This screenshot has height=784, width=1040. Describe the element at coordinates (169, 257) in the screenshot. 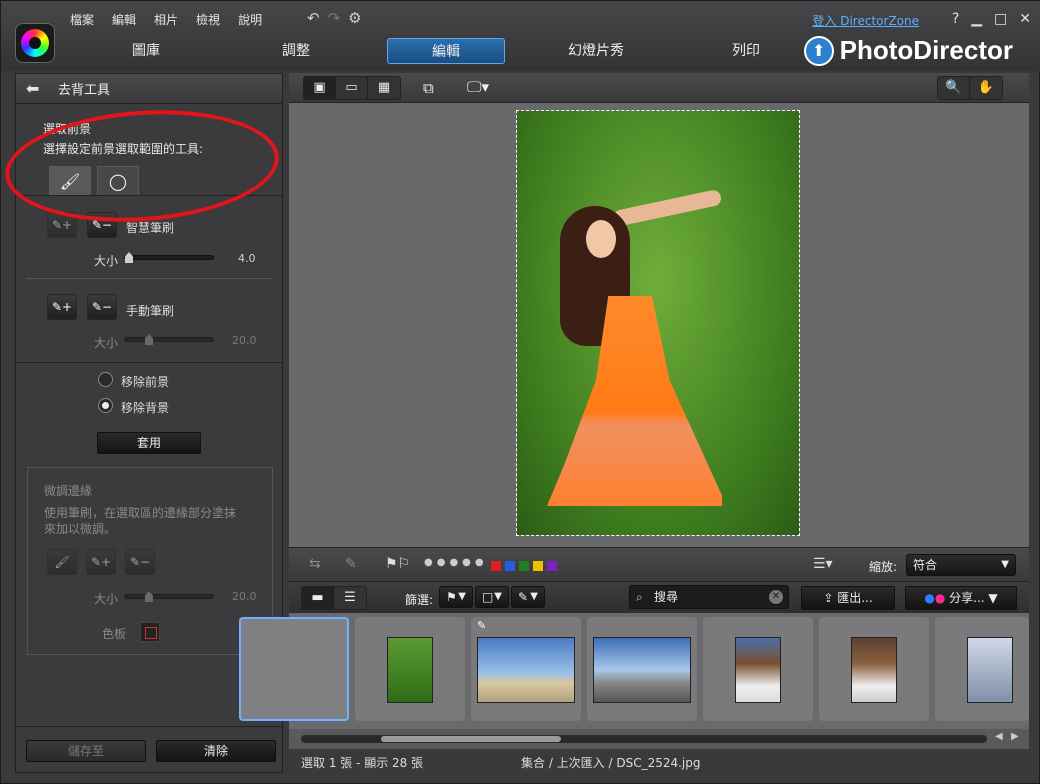

I see `smart-size-slider` at that location.